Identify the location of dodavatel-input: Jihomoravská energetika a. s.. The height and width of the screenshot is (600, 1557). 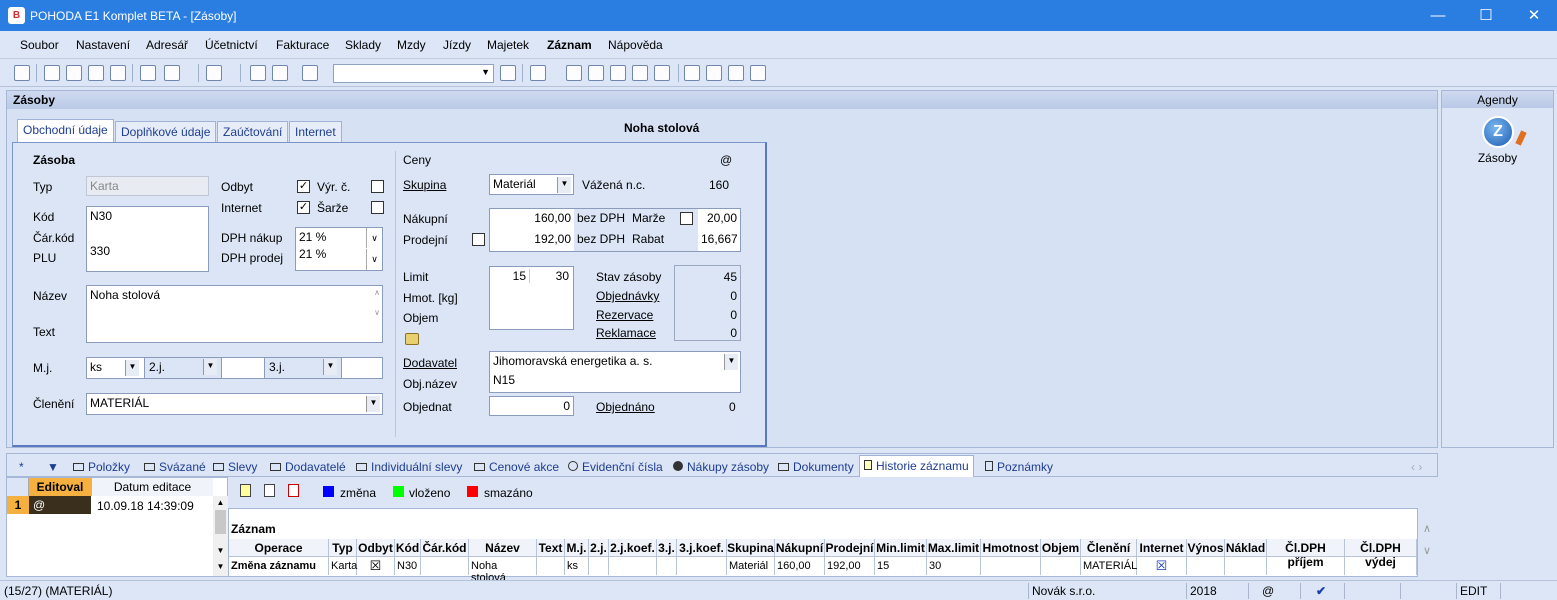
(615, 361).